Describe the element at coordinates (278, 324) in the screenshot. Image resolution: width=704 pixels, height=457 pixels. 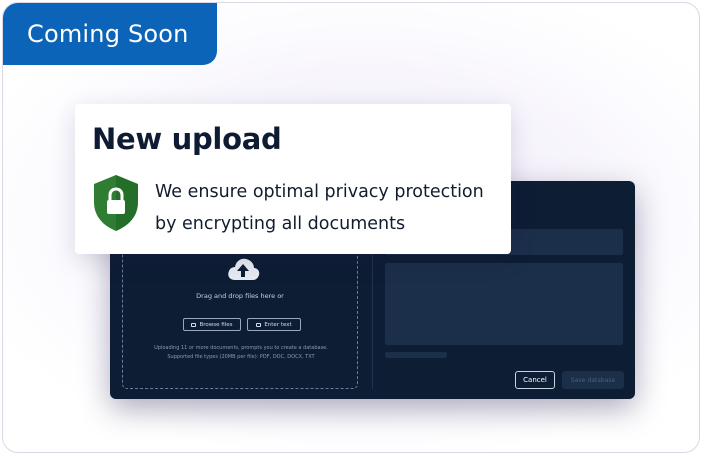
I see `enter-text-label: Enter text` at that location.